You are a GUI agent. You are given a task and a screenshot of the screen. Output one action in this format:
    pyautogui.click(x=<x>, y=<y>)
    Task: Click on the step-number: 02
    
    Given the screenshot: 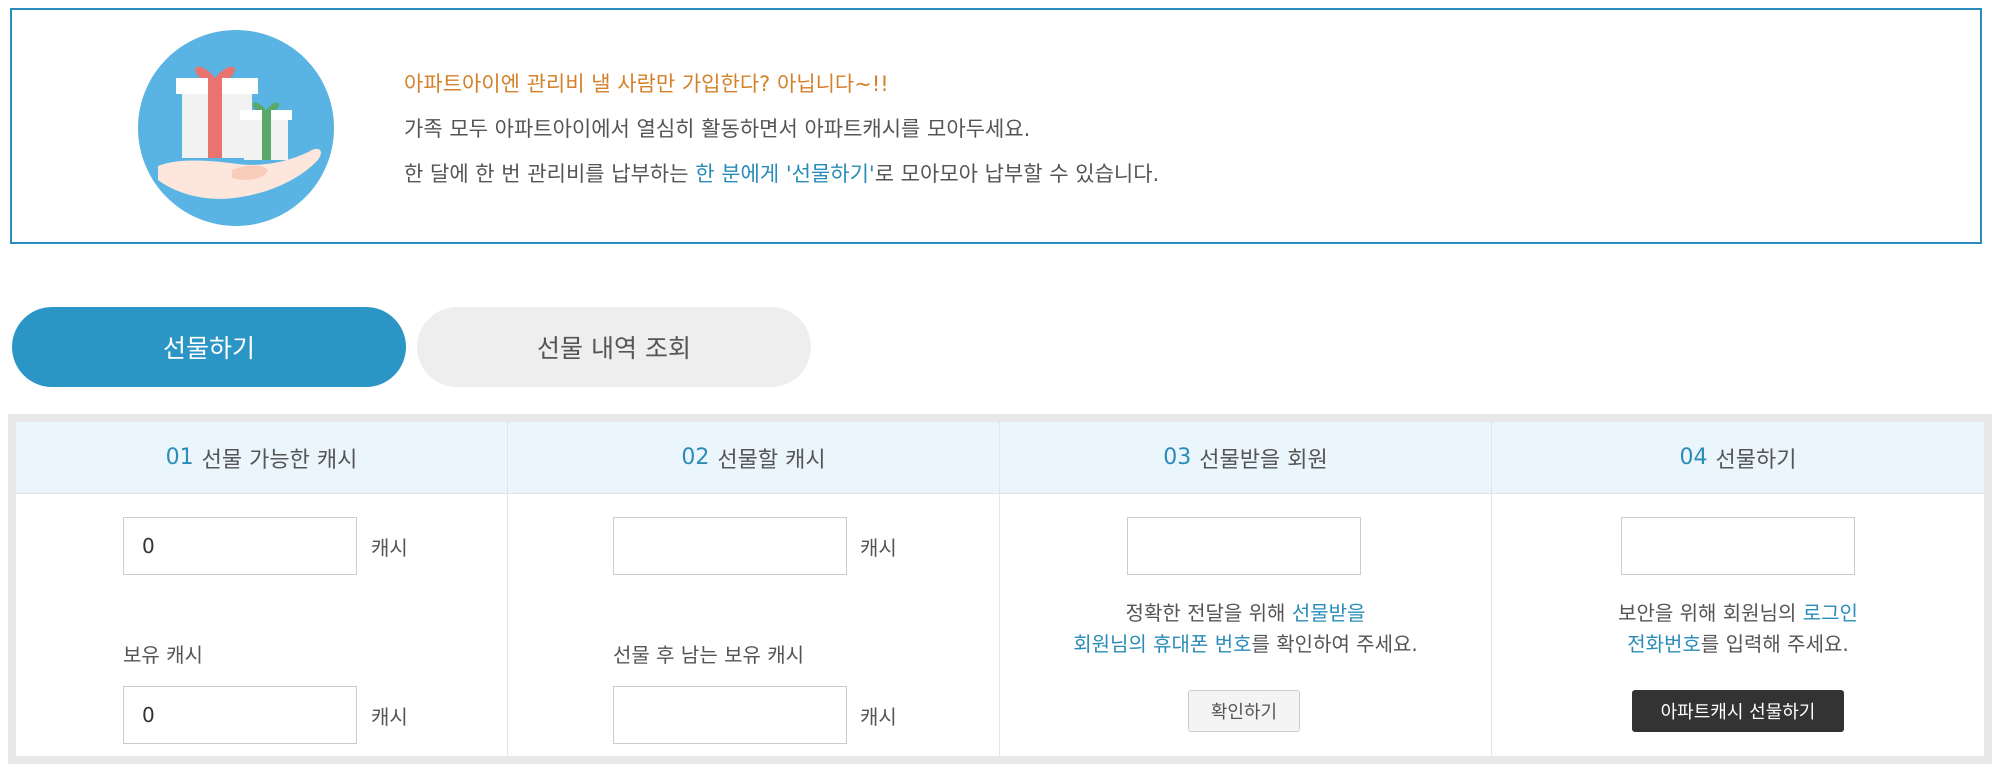 What is the action you would take?
    pyautogui.click(x=695, y=457)
    